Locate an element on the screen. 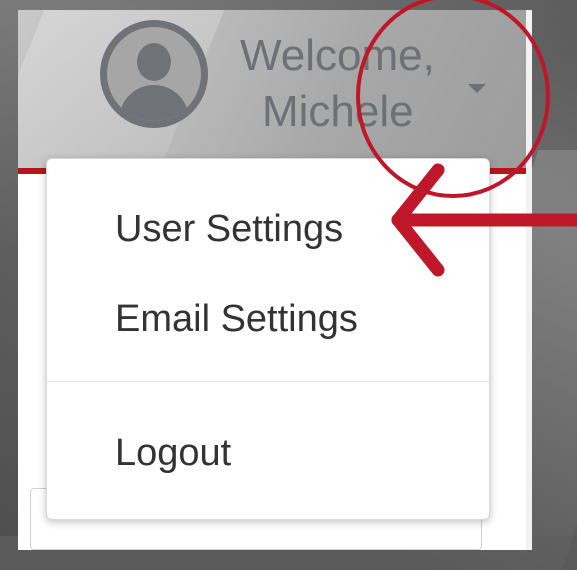 The image size is (577, 570). user-name: Michele is located at coordinates (338, 111).